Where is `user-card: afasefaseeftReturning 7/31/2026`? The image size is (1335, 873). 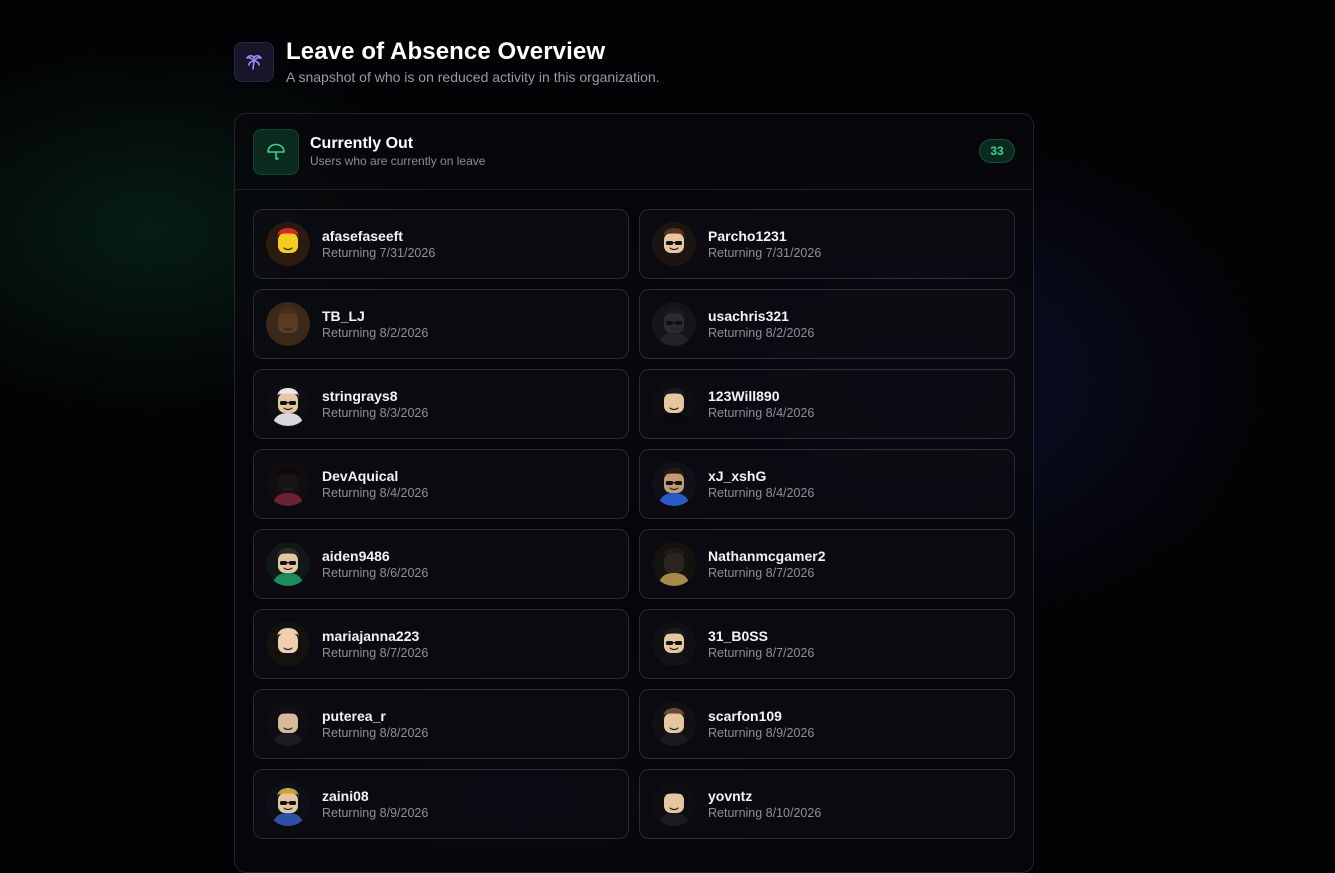 user-card: afasefaseeftReturning 7/31/2026 is located at coordinates (441, 244).